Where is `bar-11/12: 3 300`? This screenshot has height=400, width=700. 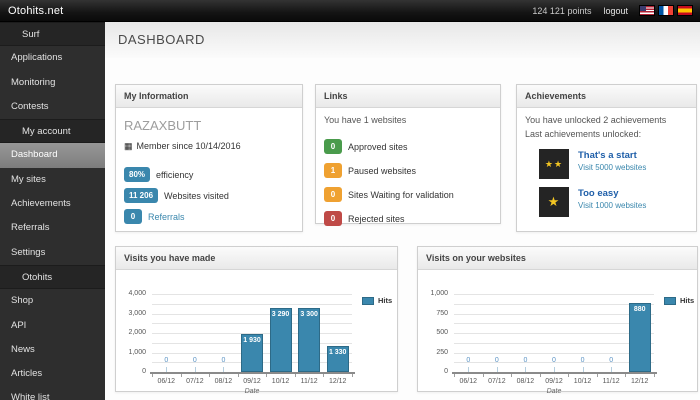
bar-11/12: 3 300 is located at coordinates (309, 339).